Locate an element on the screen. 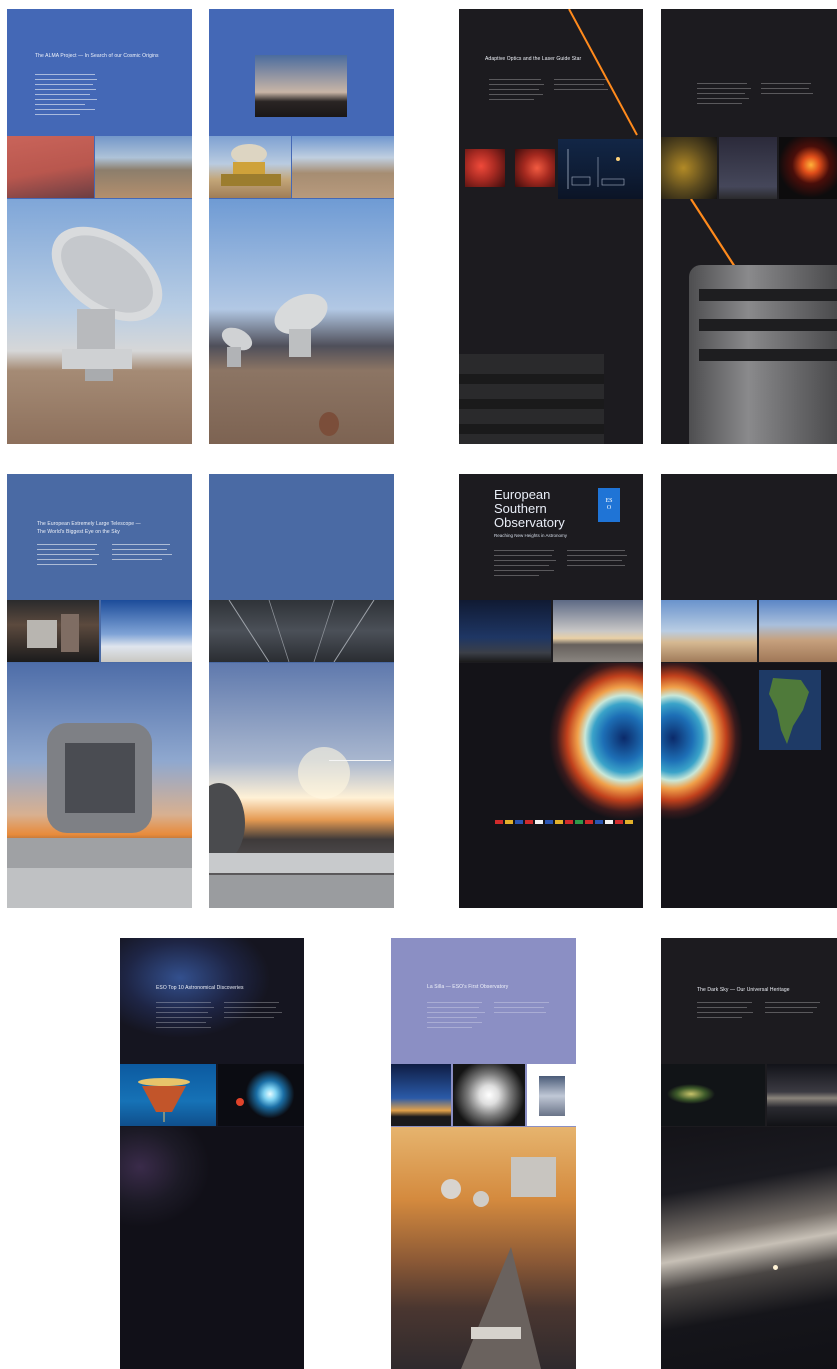  render-sunrise-site is located at coordinates (301, 785).